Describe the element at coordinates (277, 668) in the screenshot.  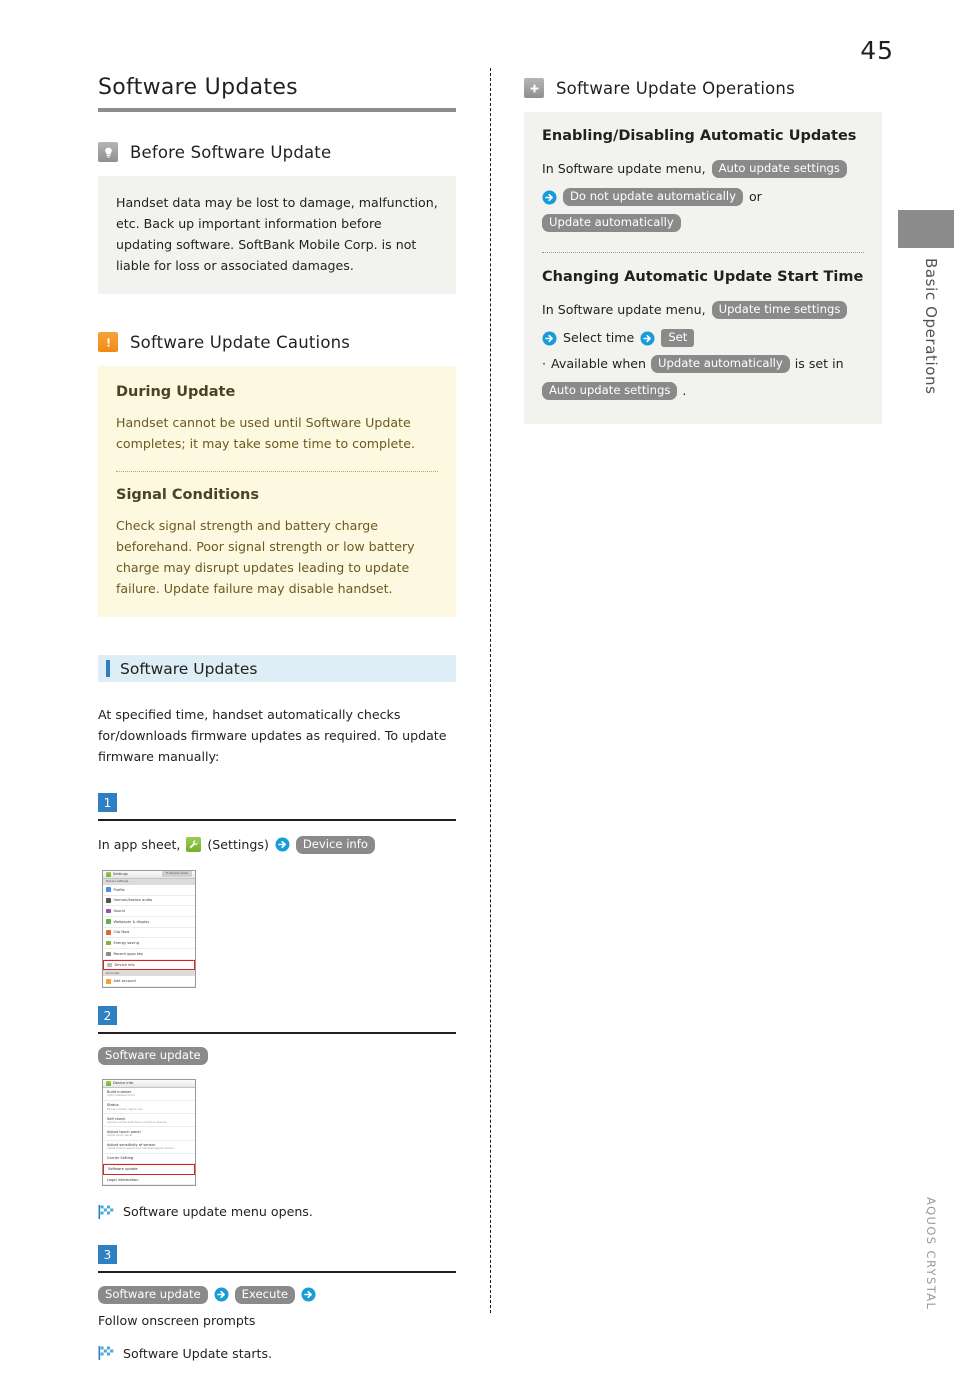
I see `software-updates-bar: Software Updates` at that location.